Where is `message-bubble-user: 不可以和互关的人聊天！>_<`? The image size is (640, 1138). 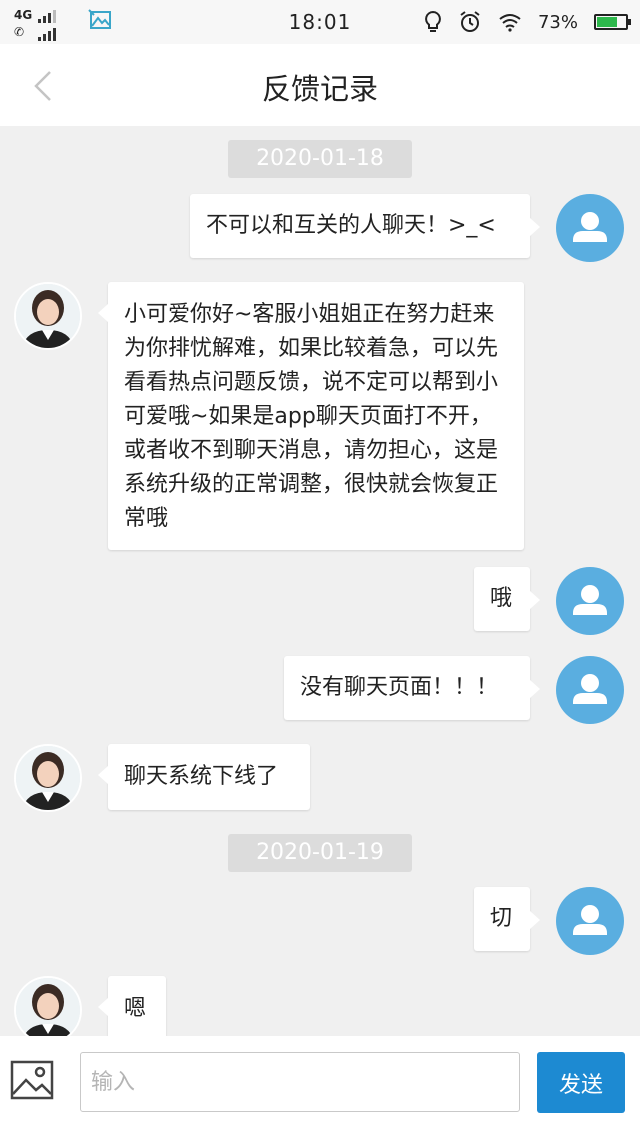 message-bubble-user: 不可以和互关的人聊天！>_< is located at coordinates (365, 226).